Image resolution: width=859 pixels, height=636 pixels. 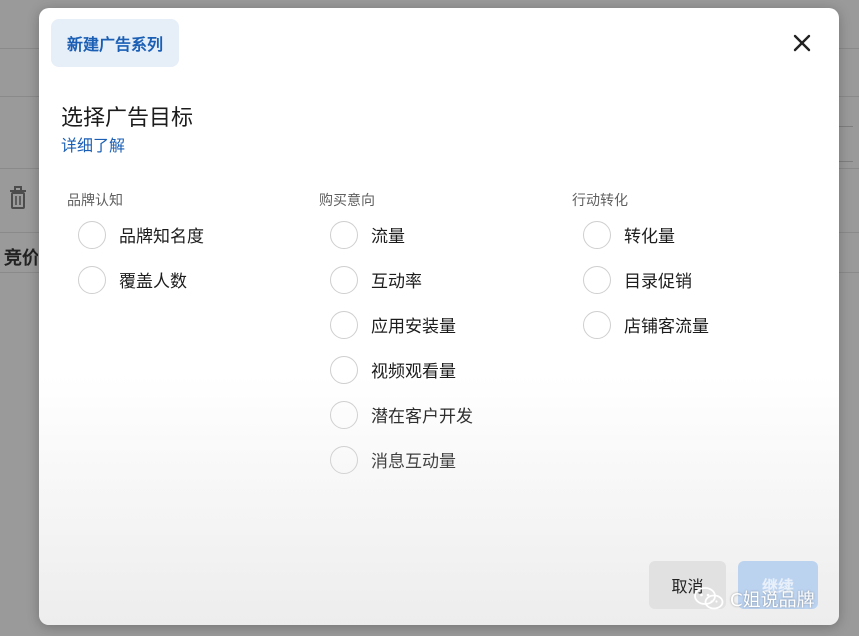 I want to click on option-label: 潜在客户开发, so click(x=422, y=417).